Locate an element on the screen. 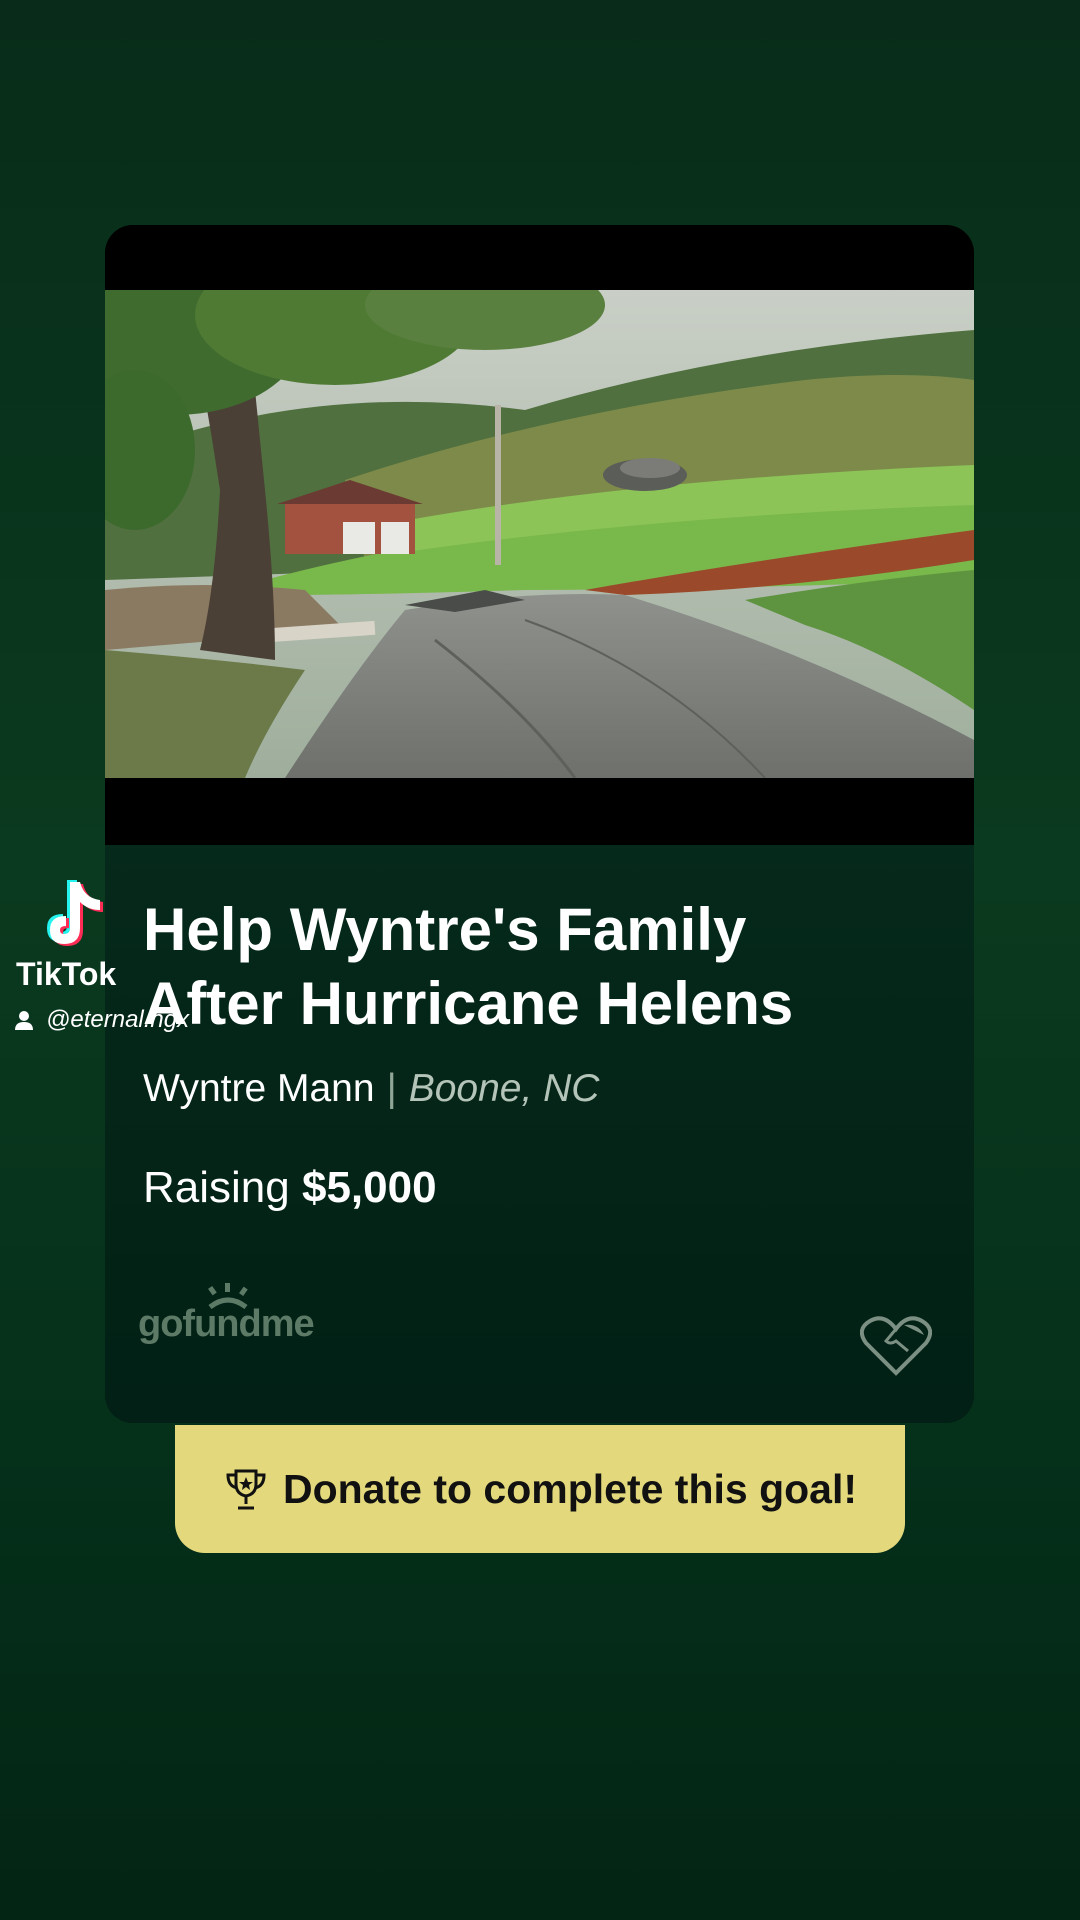  goal-text: Raising $5,000 is located at coordinates (290, 1188).